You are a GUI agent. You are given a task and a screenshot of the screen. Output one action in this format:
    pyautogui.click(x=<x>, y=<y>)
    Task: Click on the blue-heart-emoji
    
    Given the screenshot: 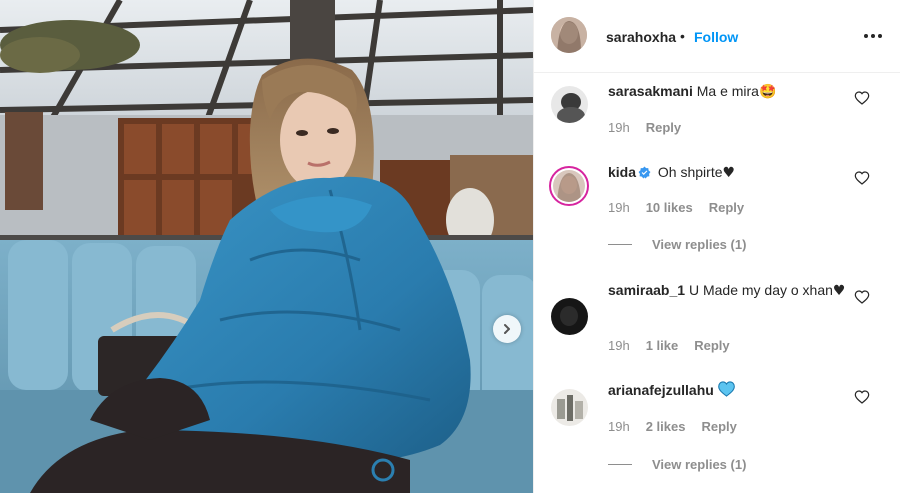 What is the action you would take?
    pyautogui.click(x=726, y=389)
    